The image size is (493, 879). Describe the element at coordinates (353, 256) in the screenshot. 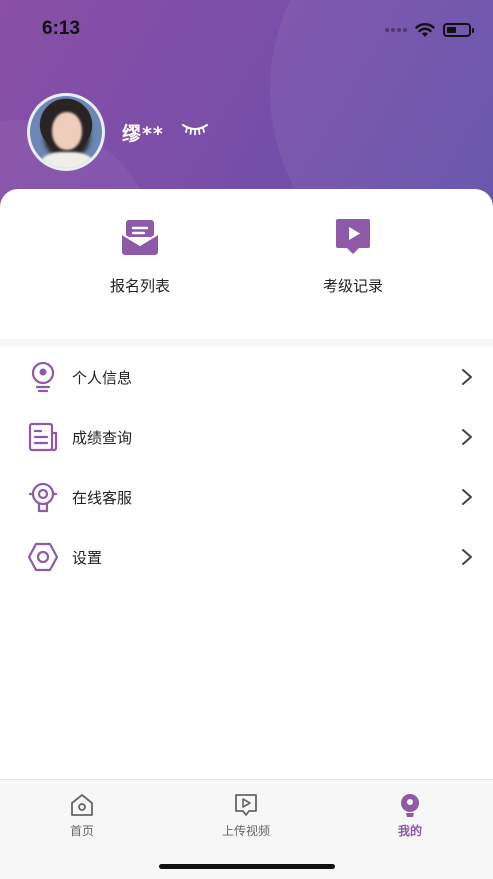

I see `quick-action-exam-record: 考级记录` at that location.